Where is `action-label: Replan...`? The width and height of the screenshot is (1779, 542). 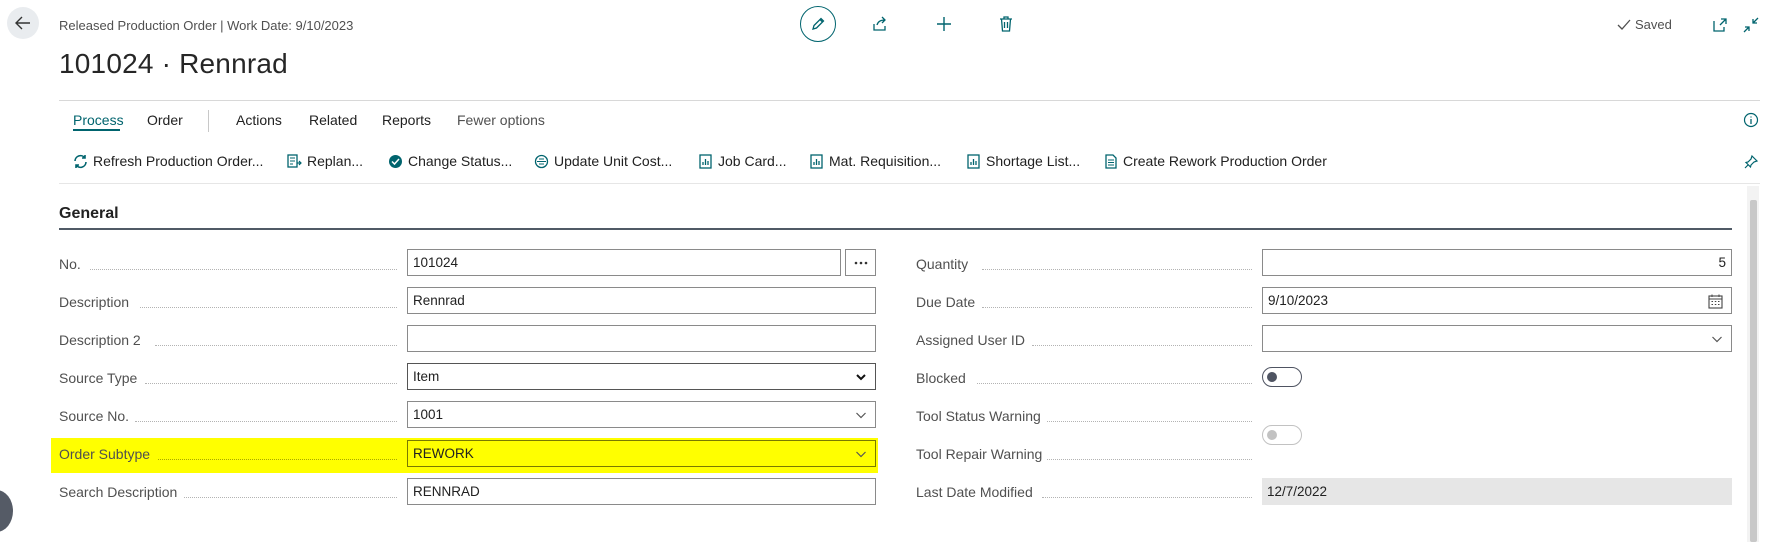
action-label: Replan... is located at coordinates (335, 161).